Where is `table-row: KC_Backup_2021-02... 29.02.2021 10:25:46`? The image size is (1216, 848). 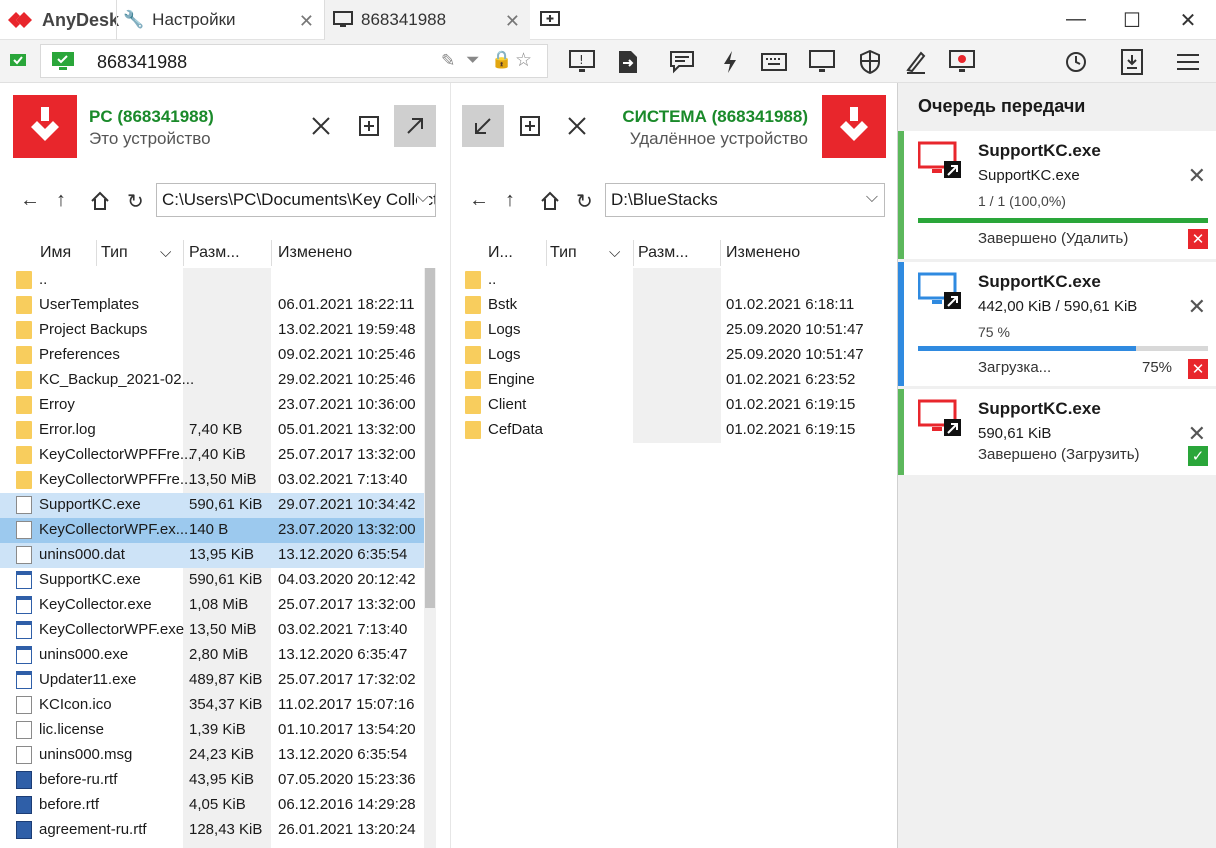 table-row: KC_Backup_2021-02... 29.02.2021 10:25:46 is located at coordinates (212, 380).